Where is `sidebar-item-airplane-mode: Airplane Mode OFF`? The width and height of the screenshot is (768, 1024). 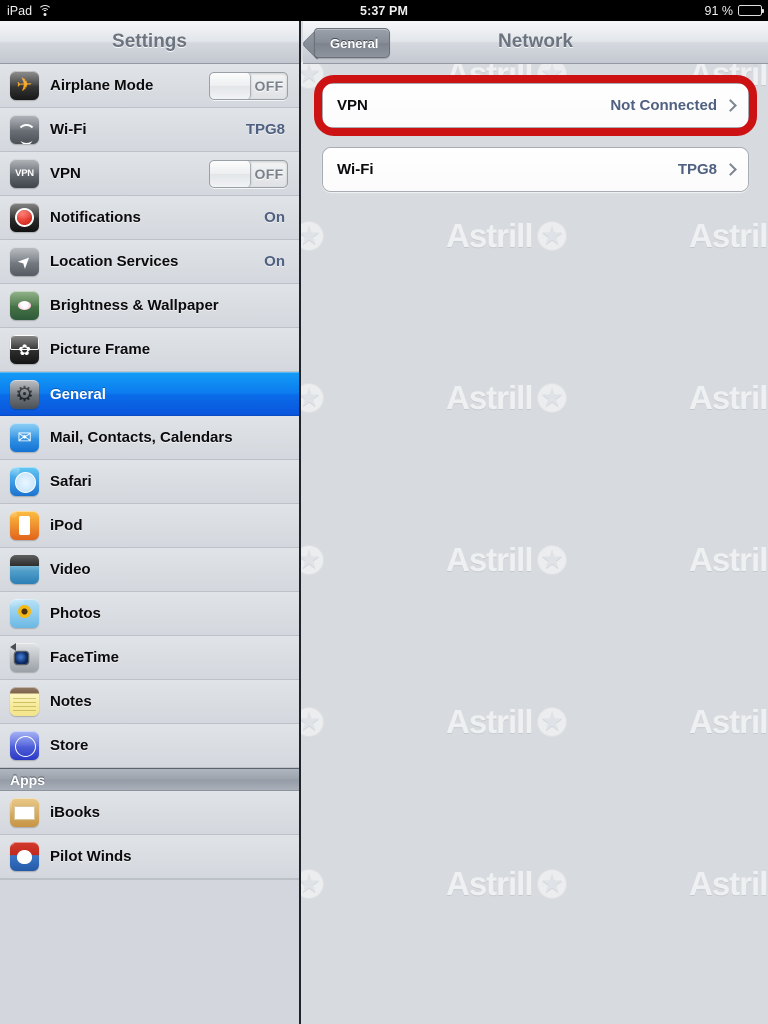
sidebar-item-airplane-mode: Airplane Mode OFF is located at coordinates (149, 86).